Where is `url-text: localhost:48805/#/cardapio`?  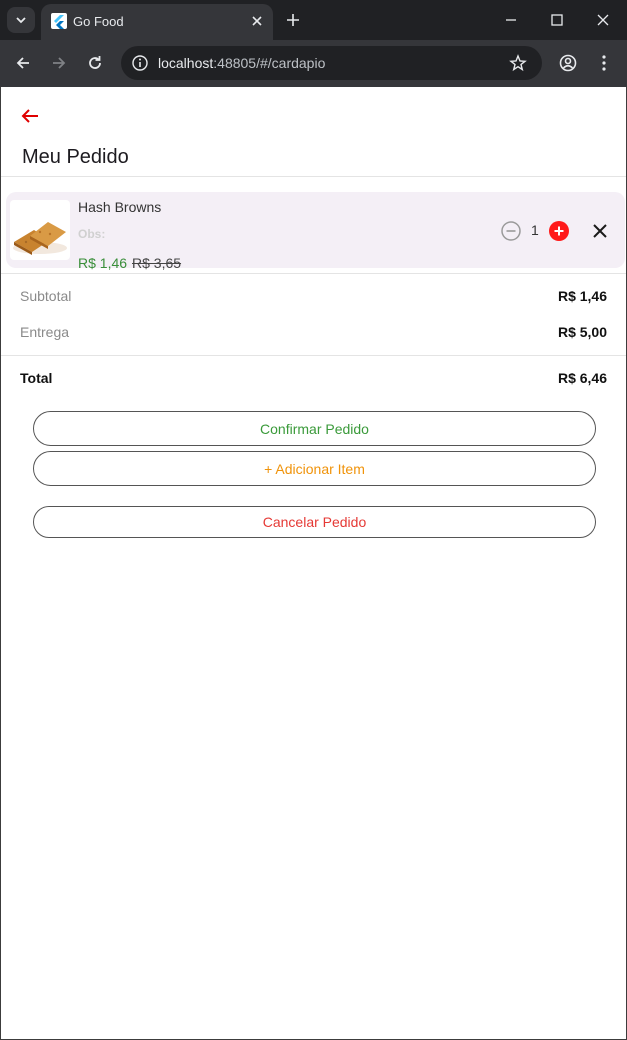 url-text: localhost:48805/#/cardapio is located at coordinates (241, 63).